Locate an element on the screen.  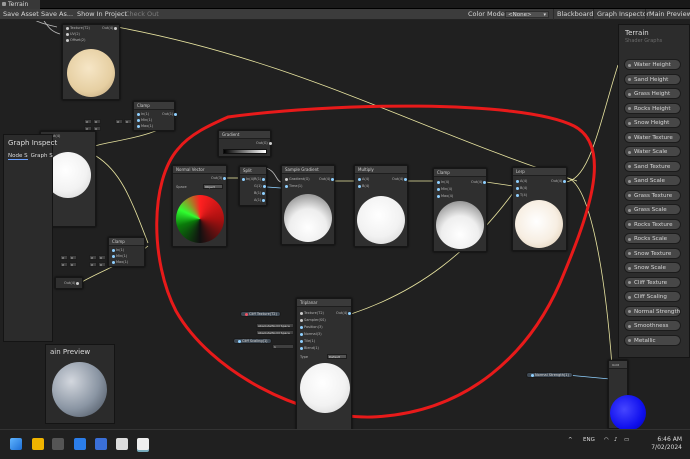
blackboard-property: Grass Scale is located at coordinates (652, 209).